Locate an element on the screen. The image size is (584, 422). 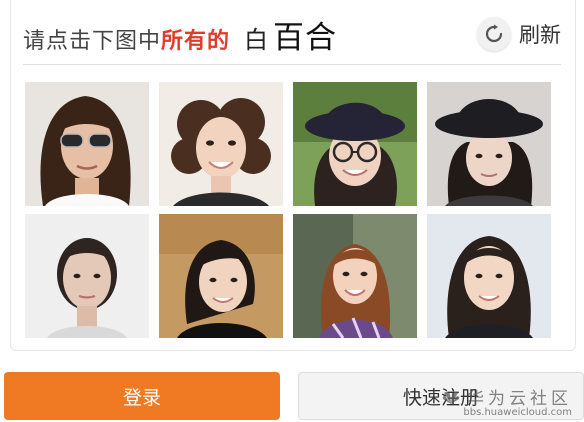
prompt-target-word: 百合 is located at coordinates (305, 37).